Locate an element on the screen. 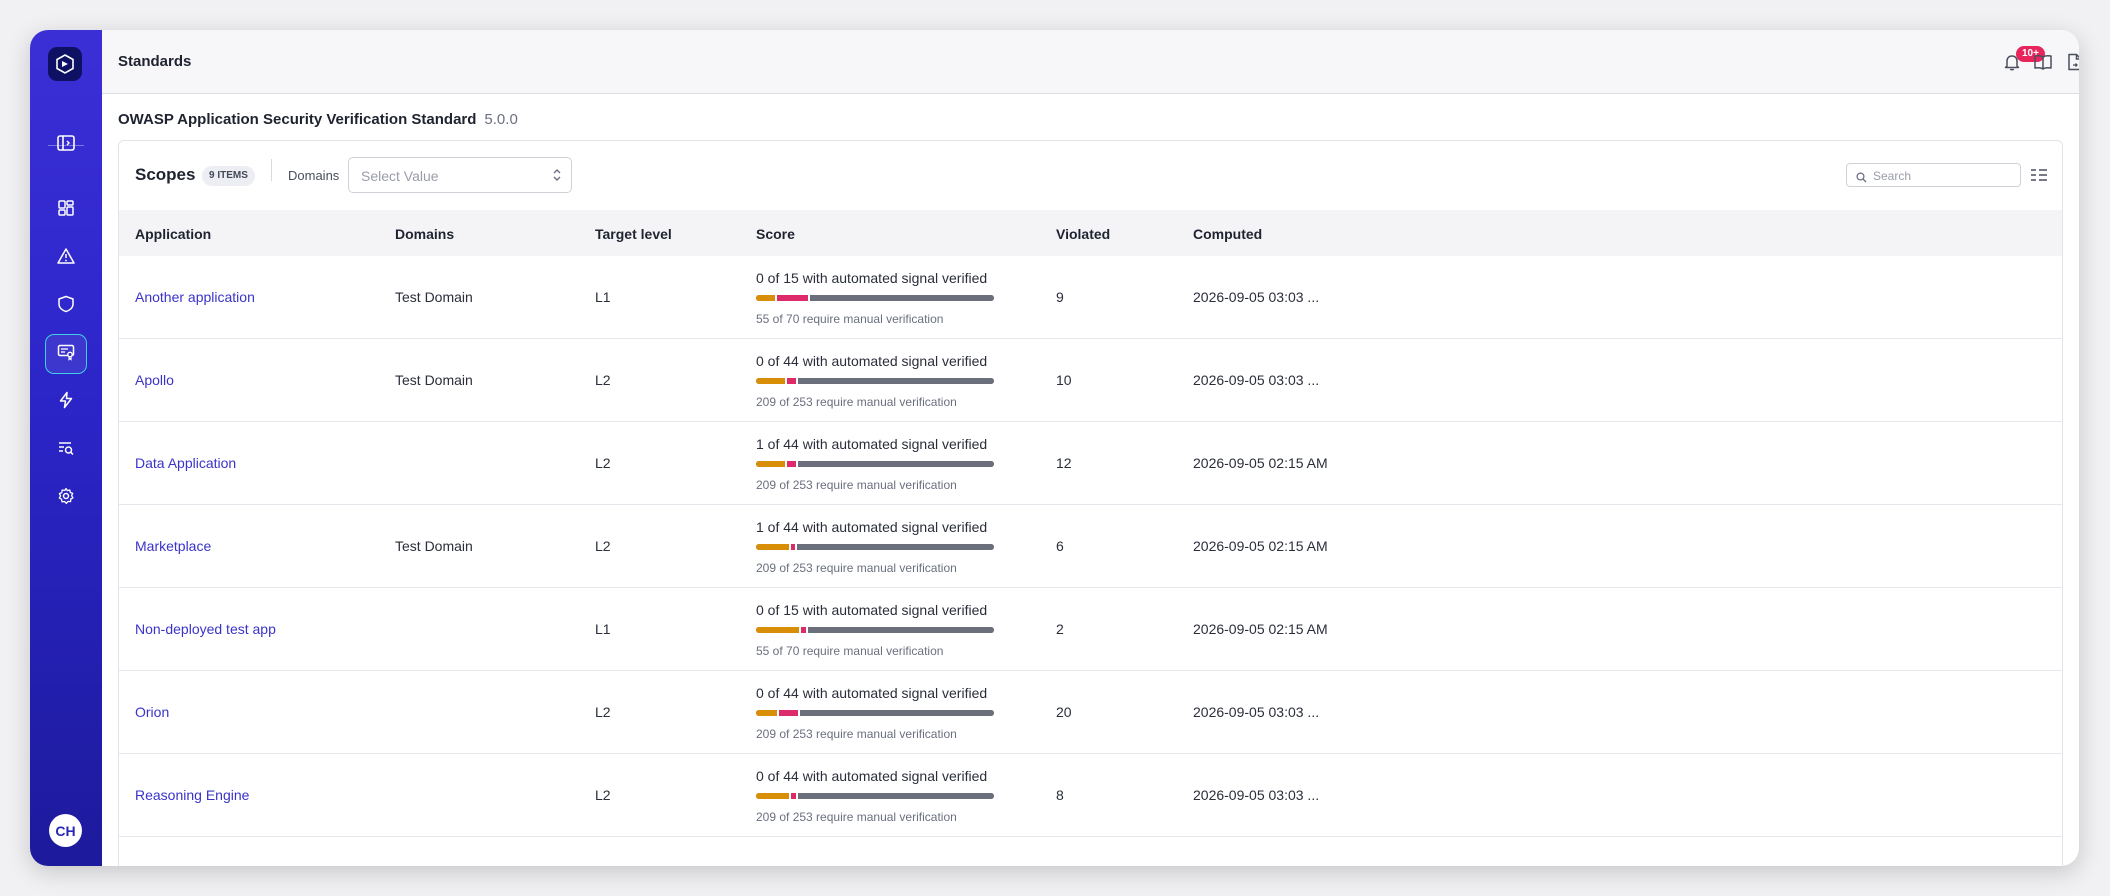  domains-select: Select Value is located at coordinates (460, 175).